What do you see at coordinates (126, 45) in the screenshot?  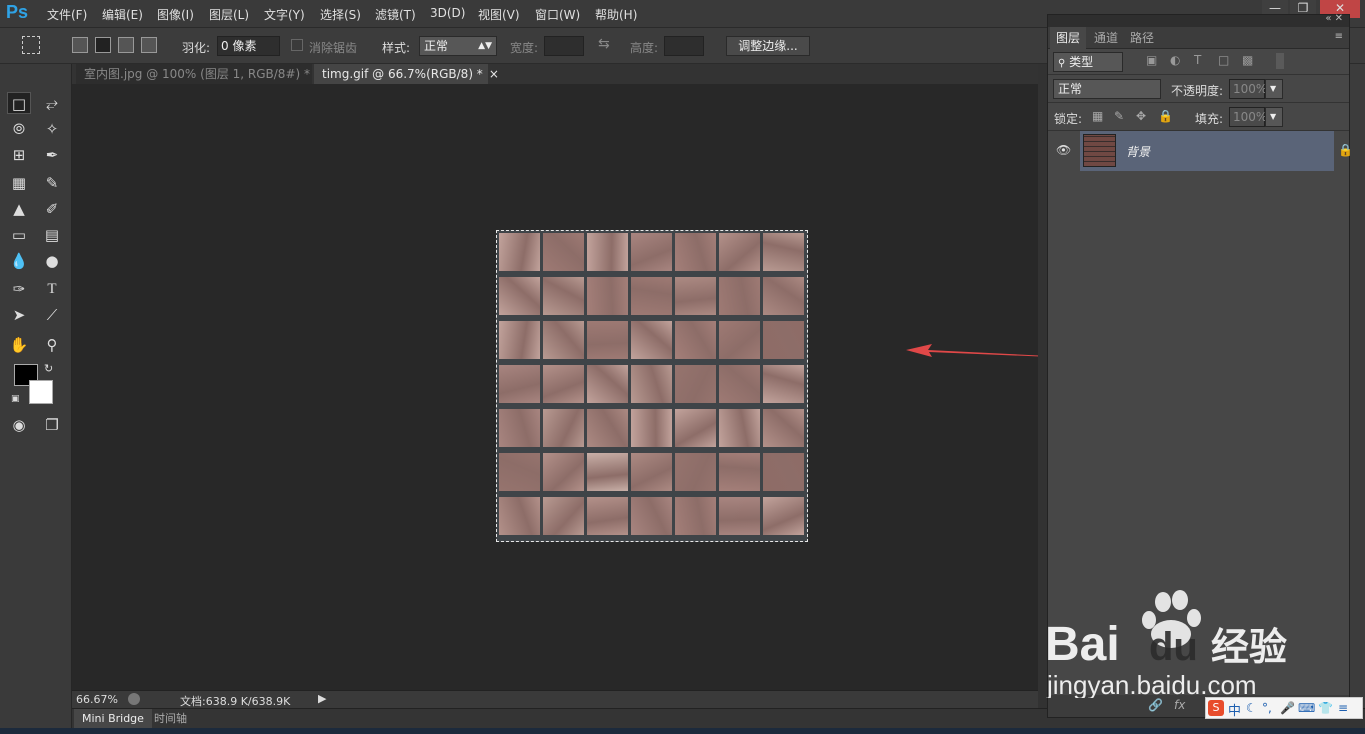 I see `subtract-selection-icon` at bounding box center [126, 45].